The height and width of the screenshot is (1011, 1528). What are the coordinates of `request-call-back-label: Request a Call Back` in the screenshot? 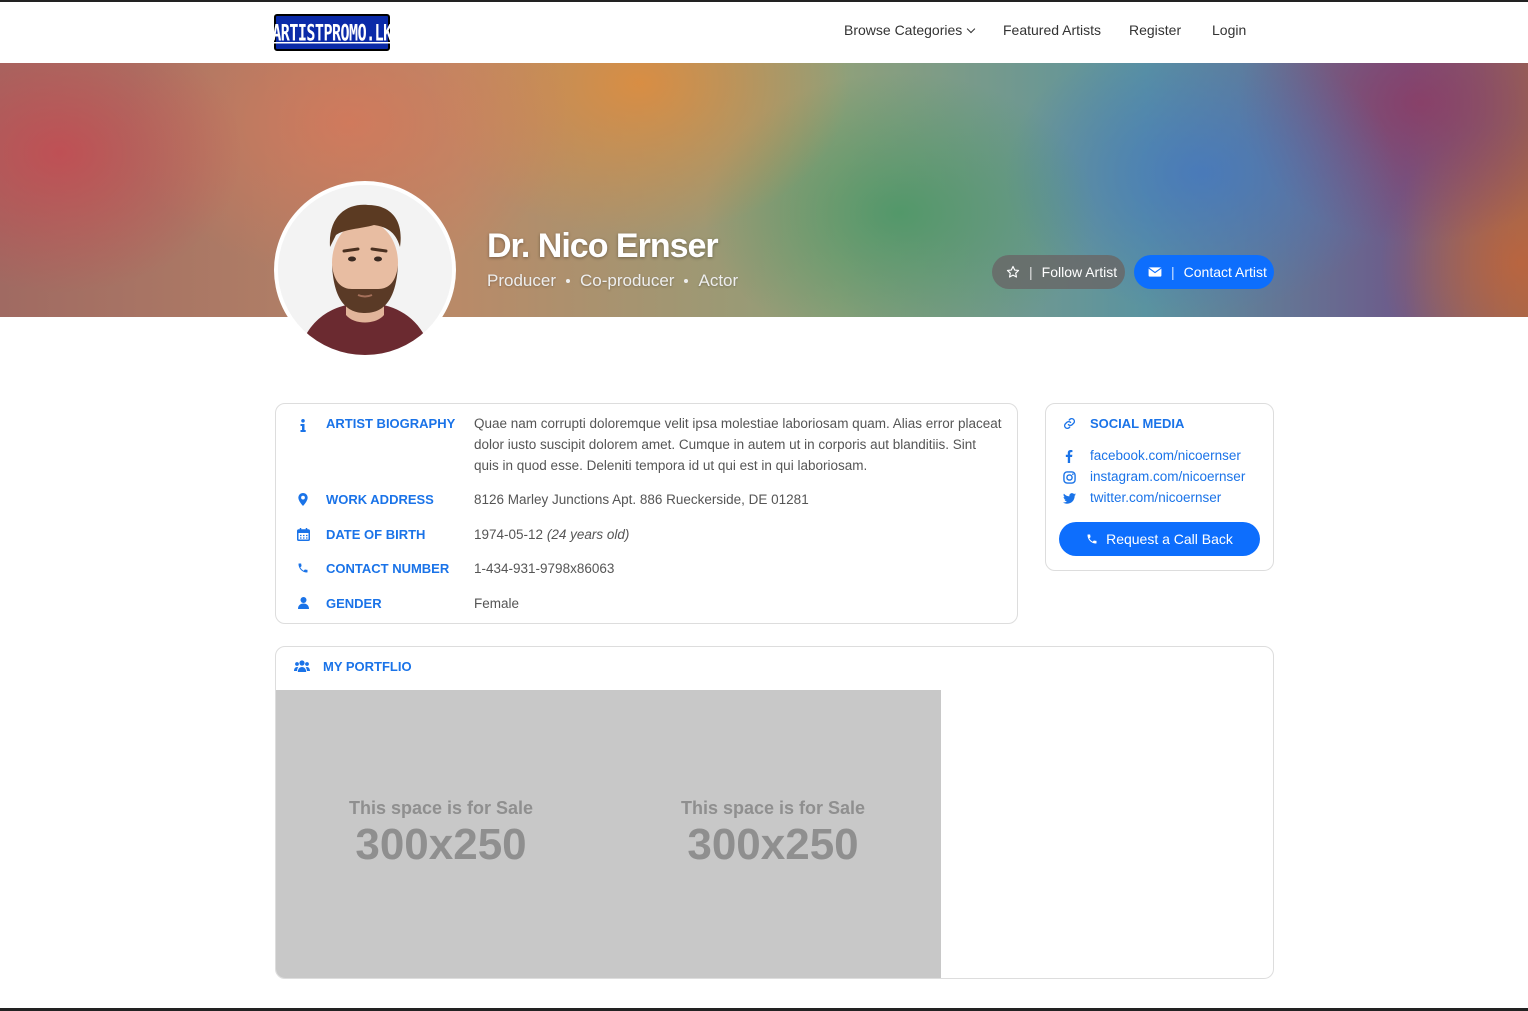 It's located at (1169, 539).